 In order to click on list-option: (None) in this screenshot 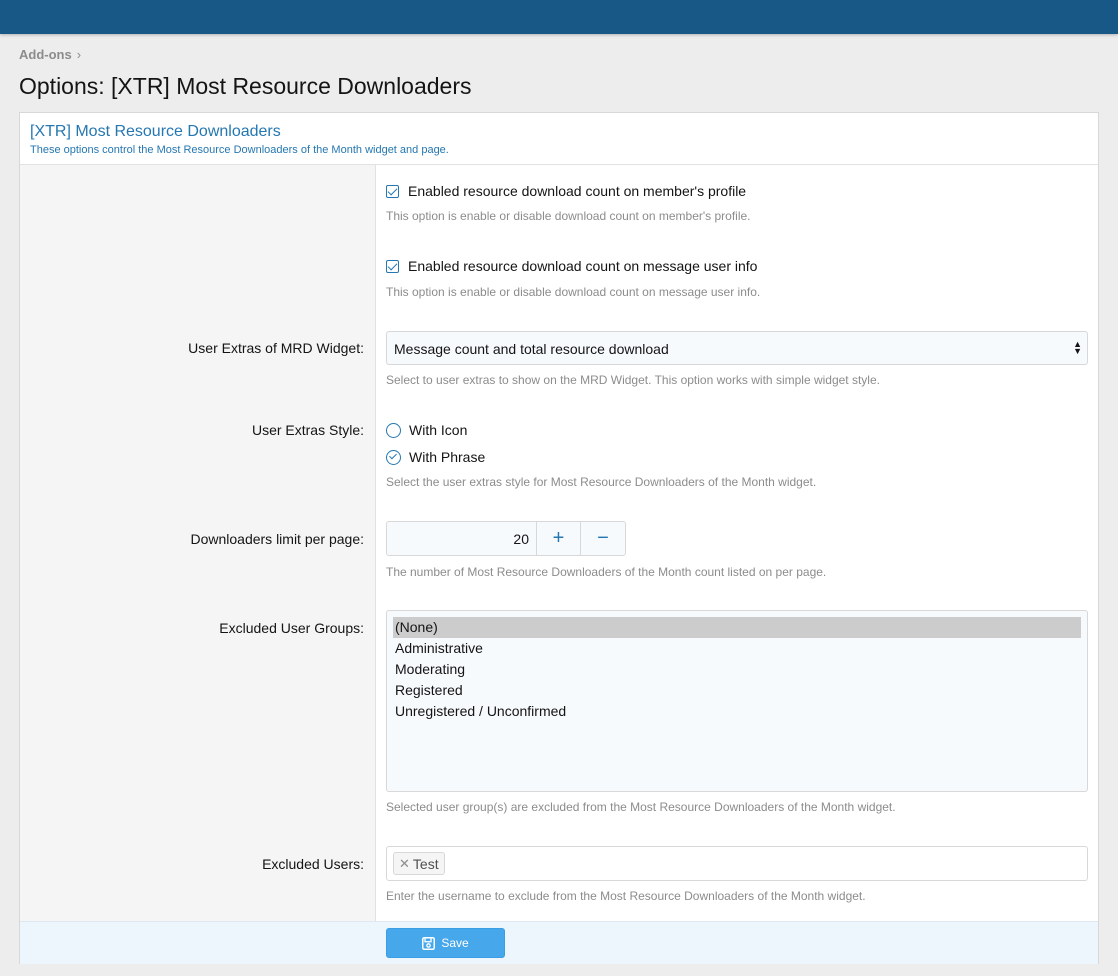, I will do `click(737, 627)`.